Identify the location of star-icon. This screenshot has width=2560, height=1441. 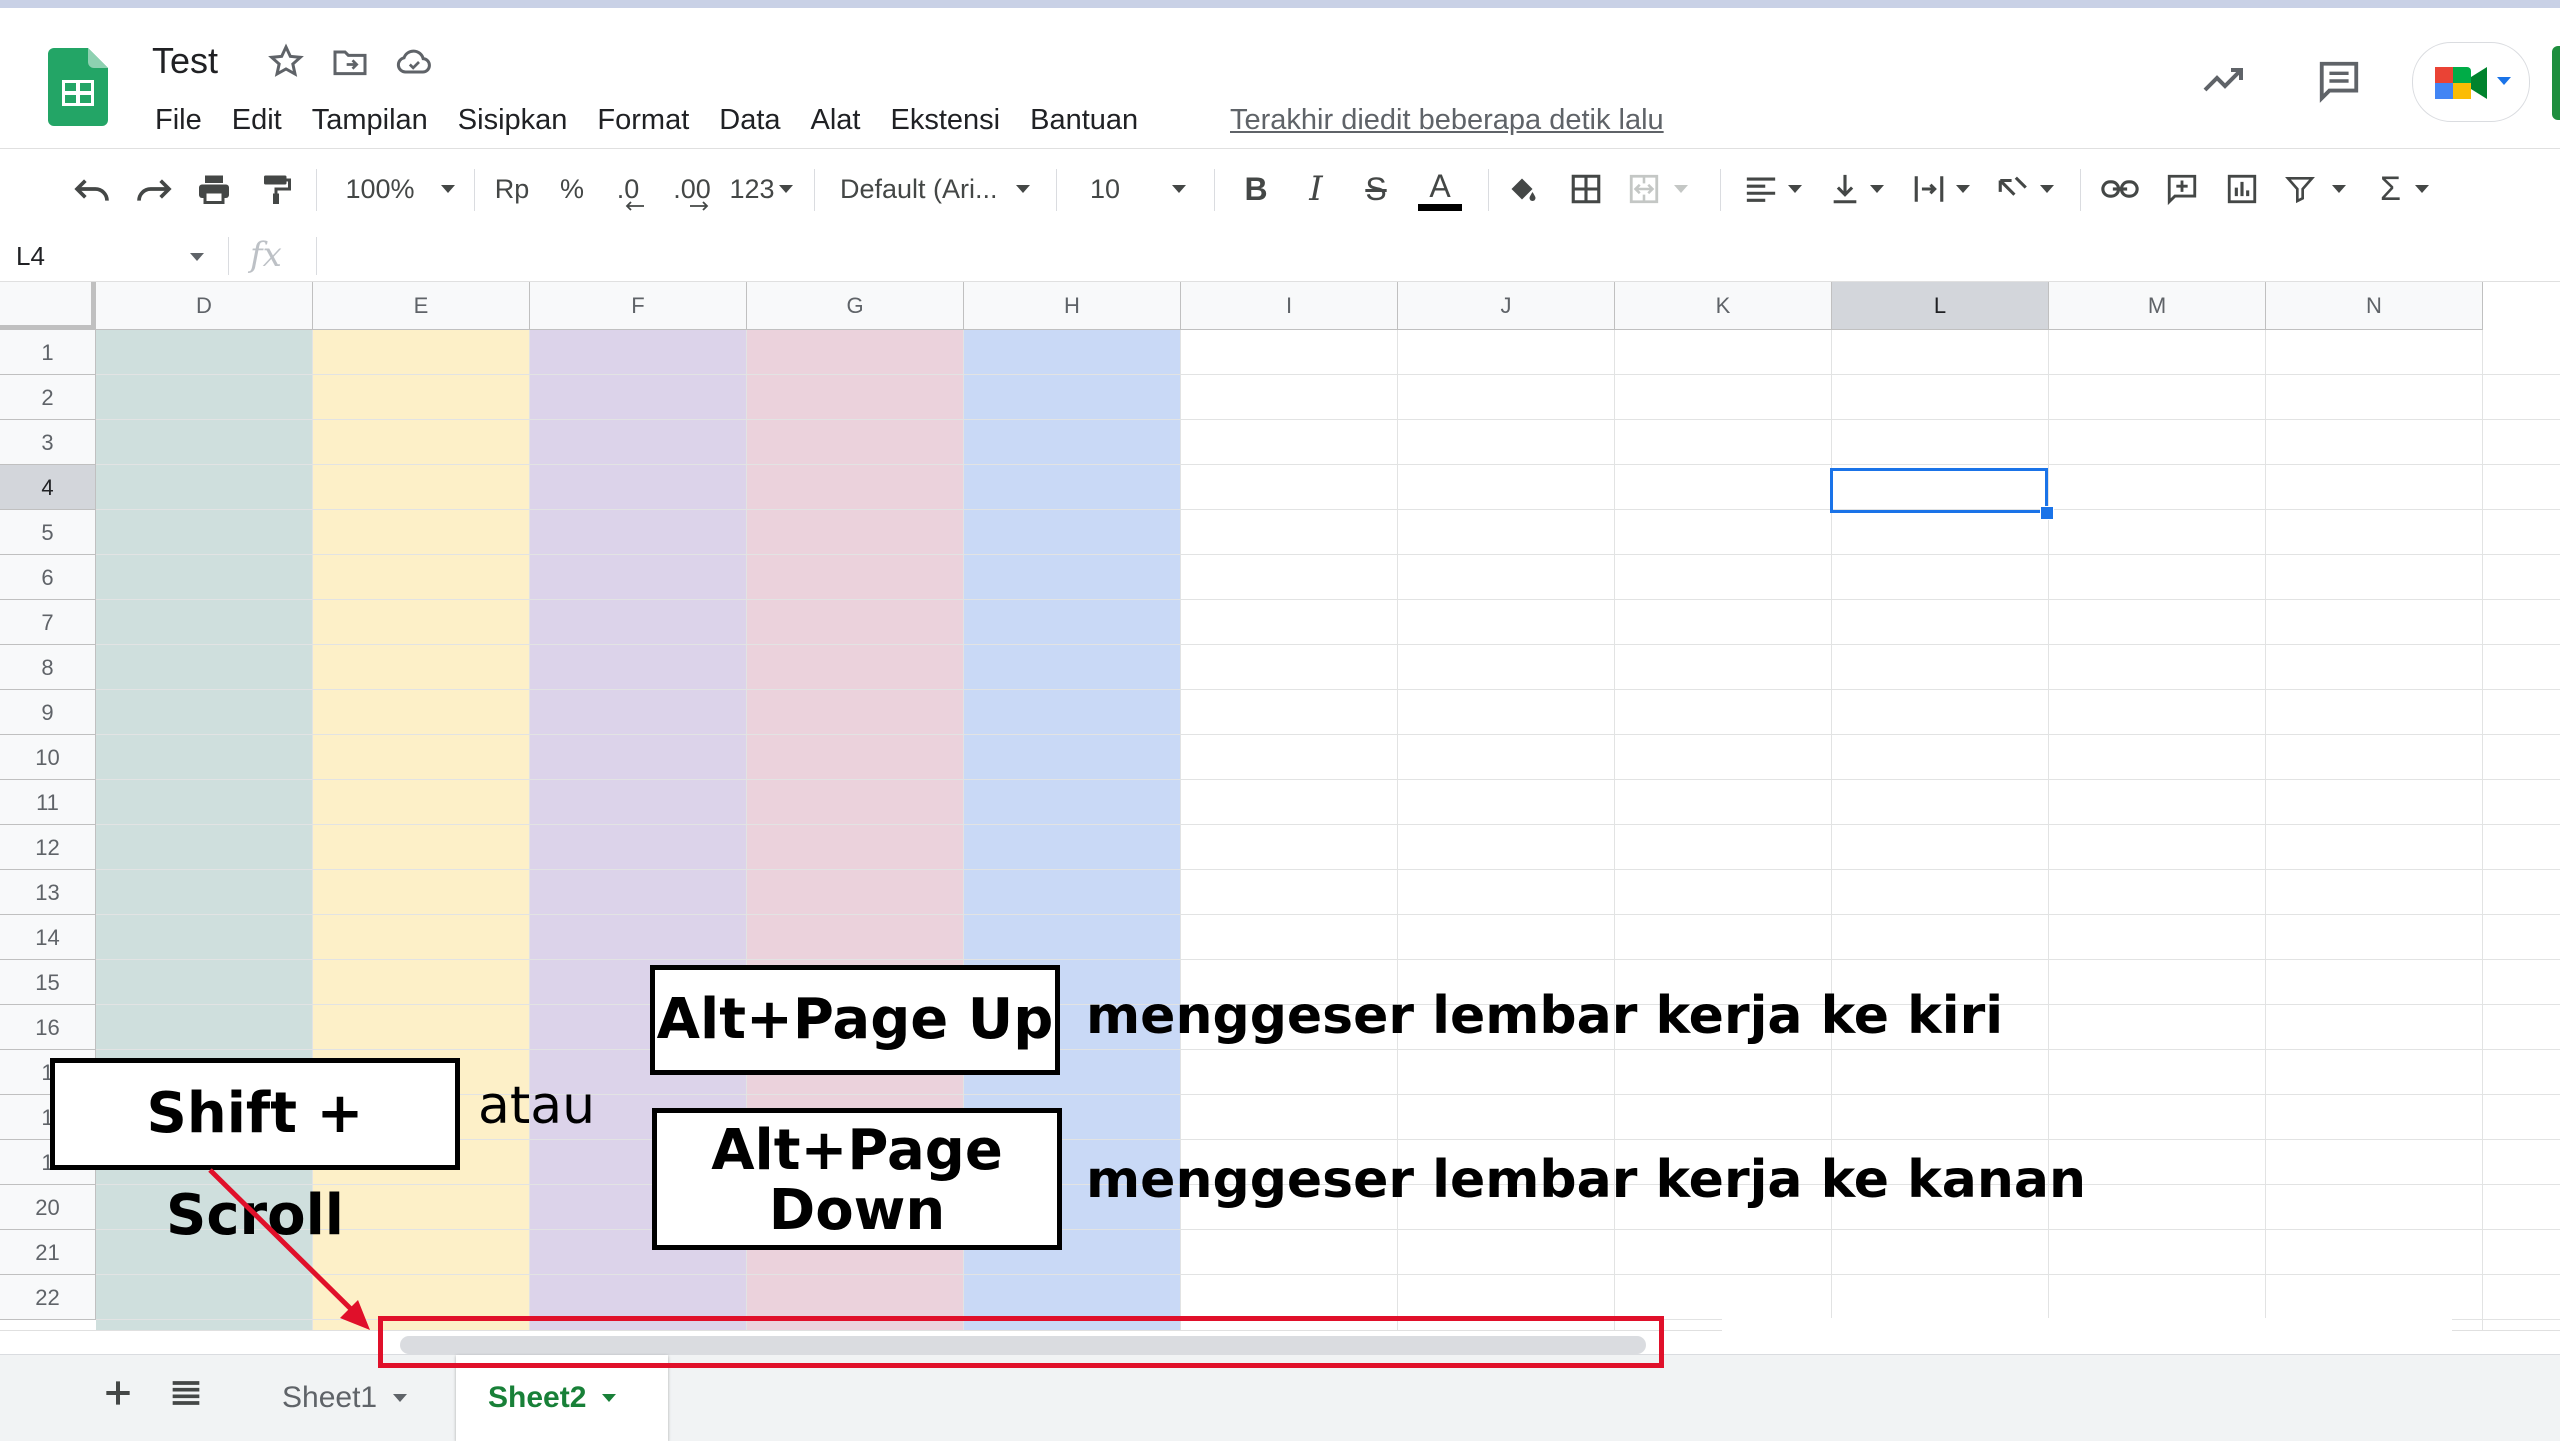
(286, 62).